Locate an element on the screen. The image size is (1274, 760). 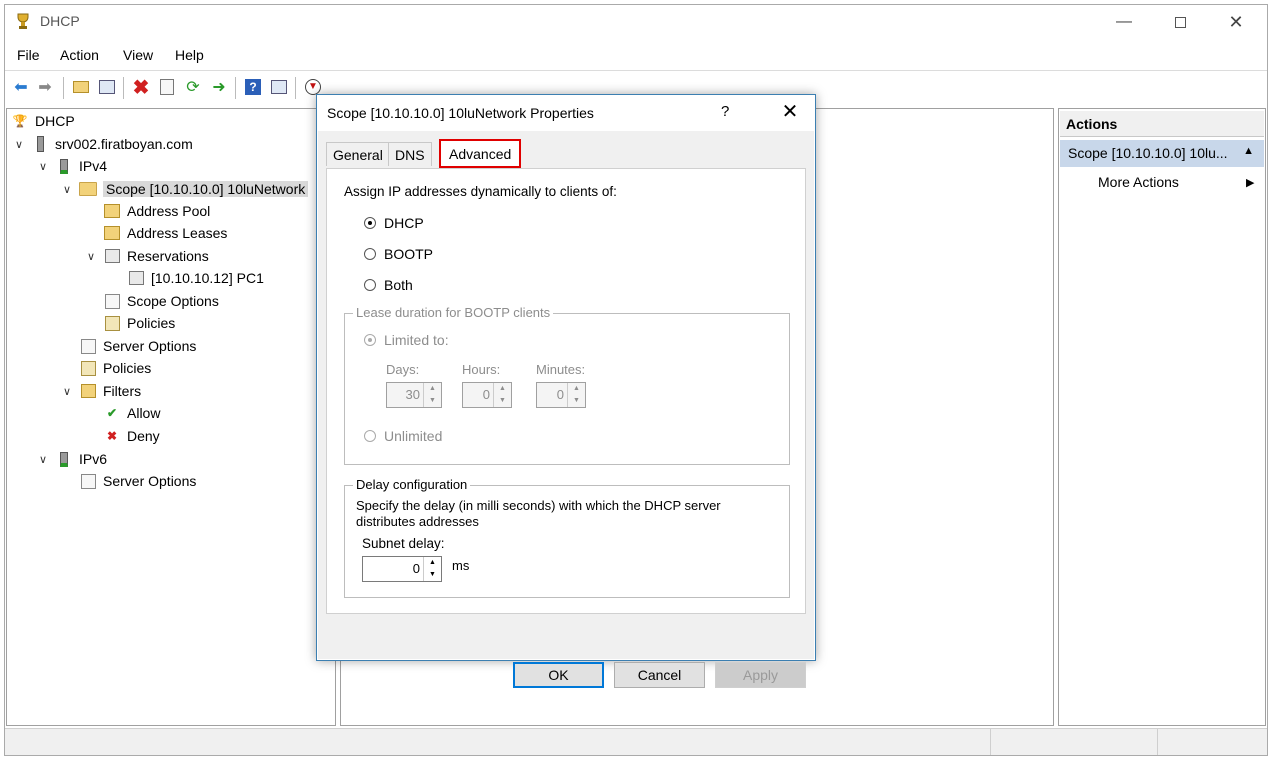
tree-label: DHCP is located at coordinates (55, 121).